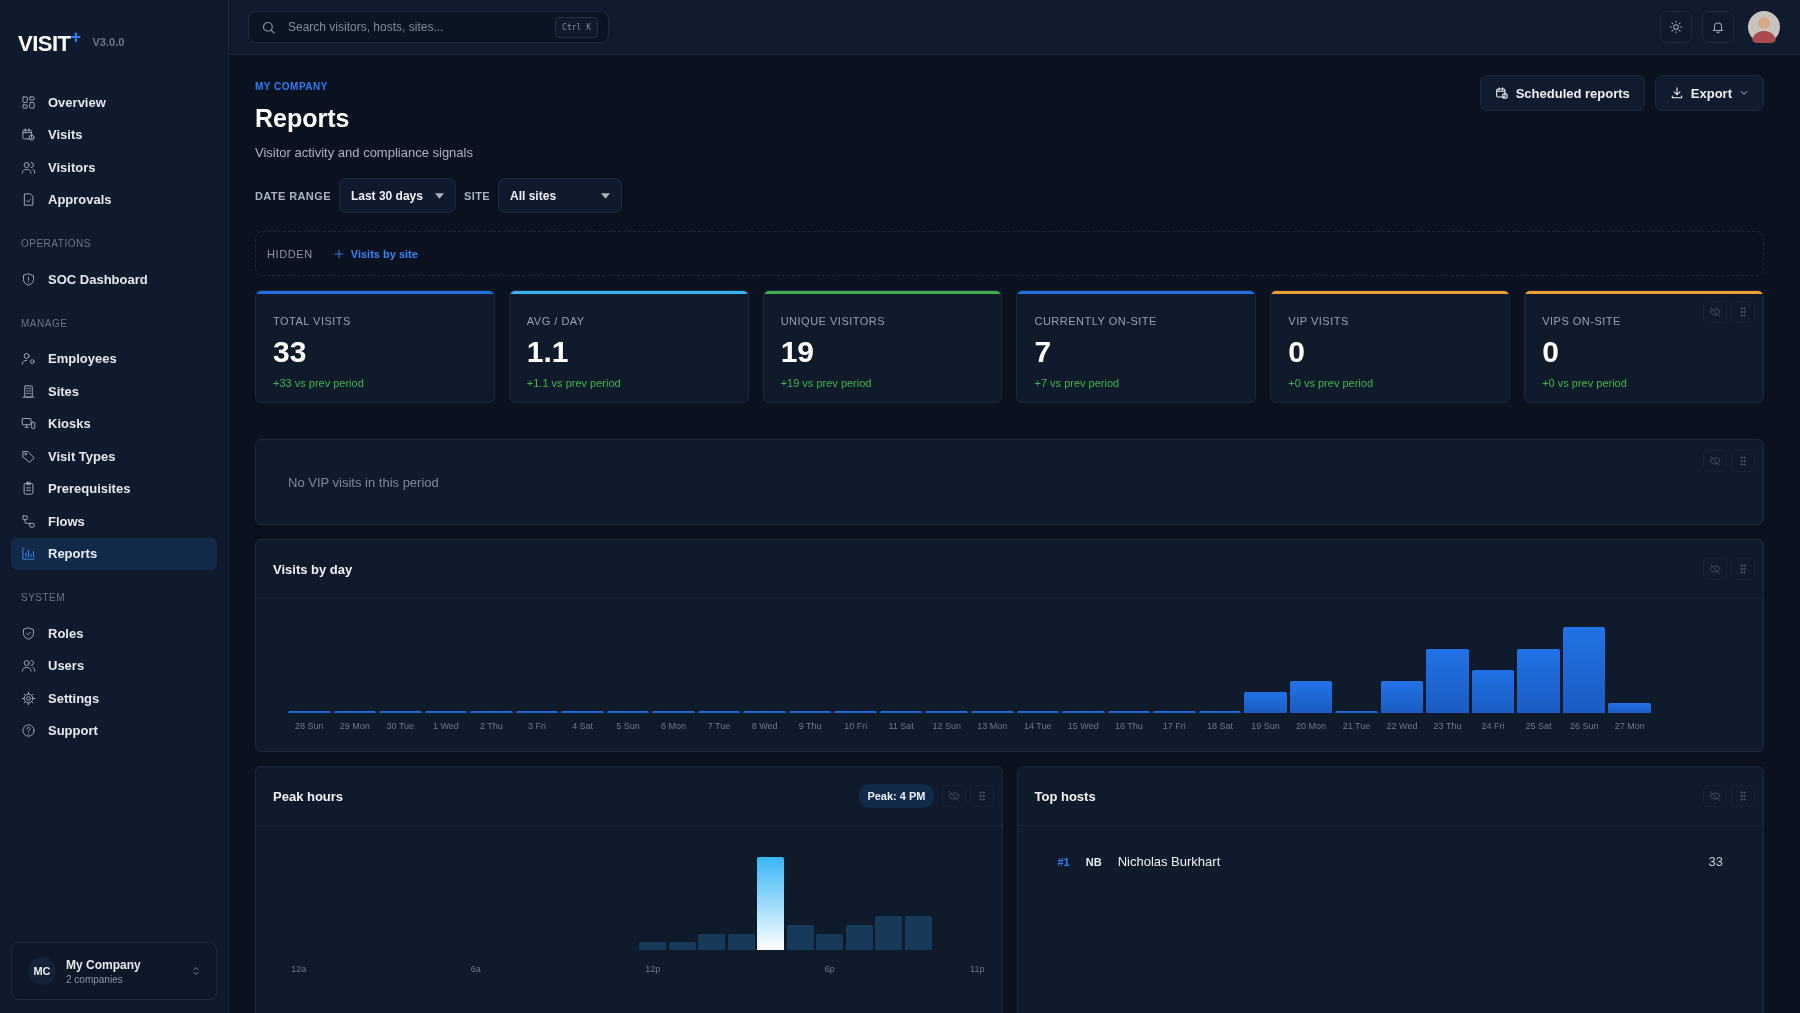 The height and width of the screenshot is (1013, 1800). I want to click on chevron-updown-icon, so click(196, 971).